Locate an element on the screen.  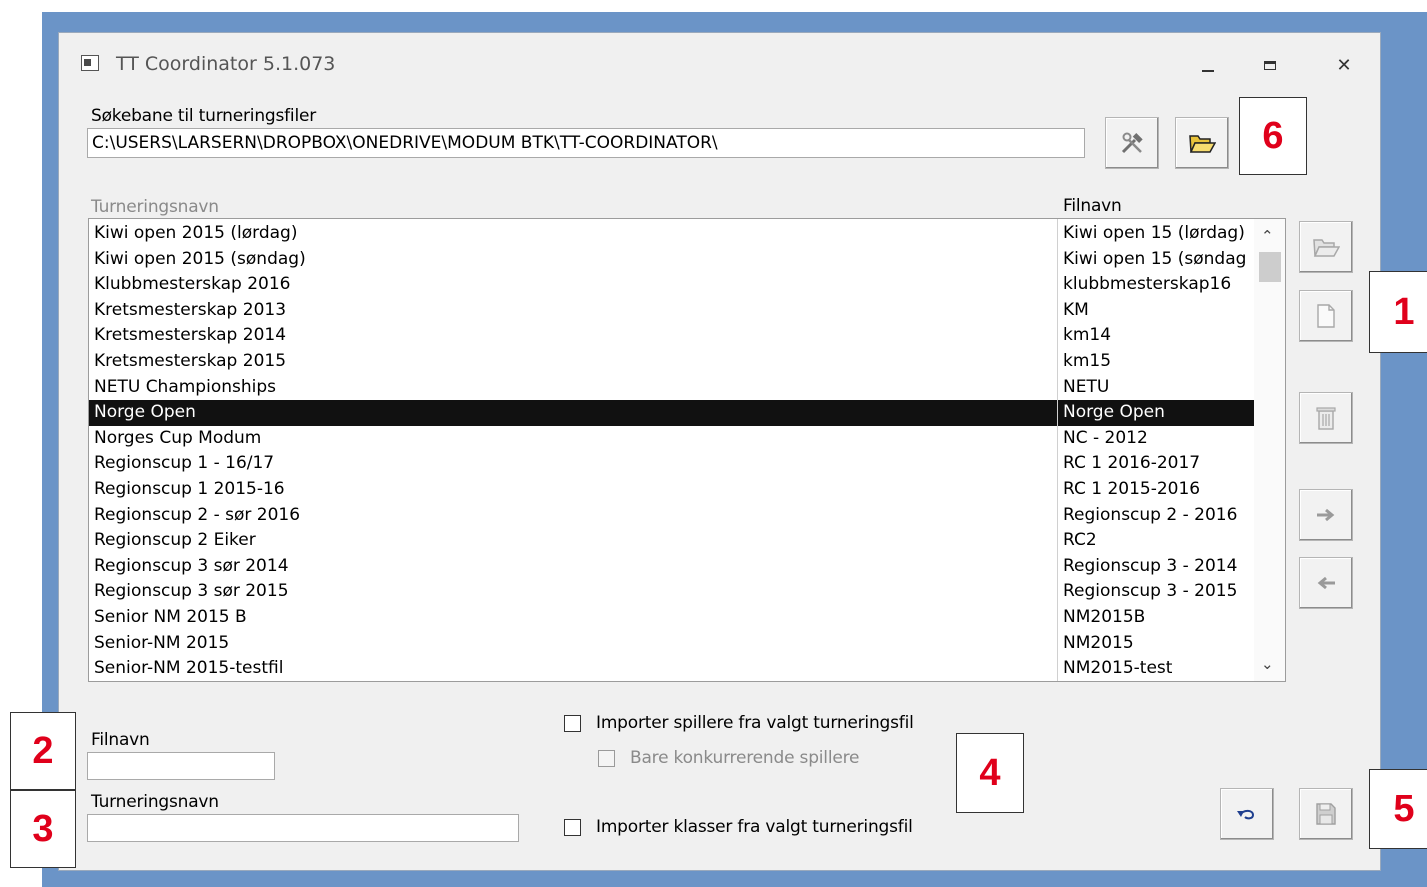
callout-4: 4 is located at coordinates (990, 773).